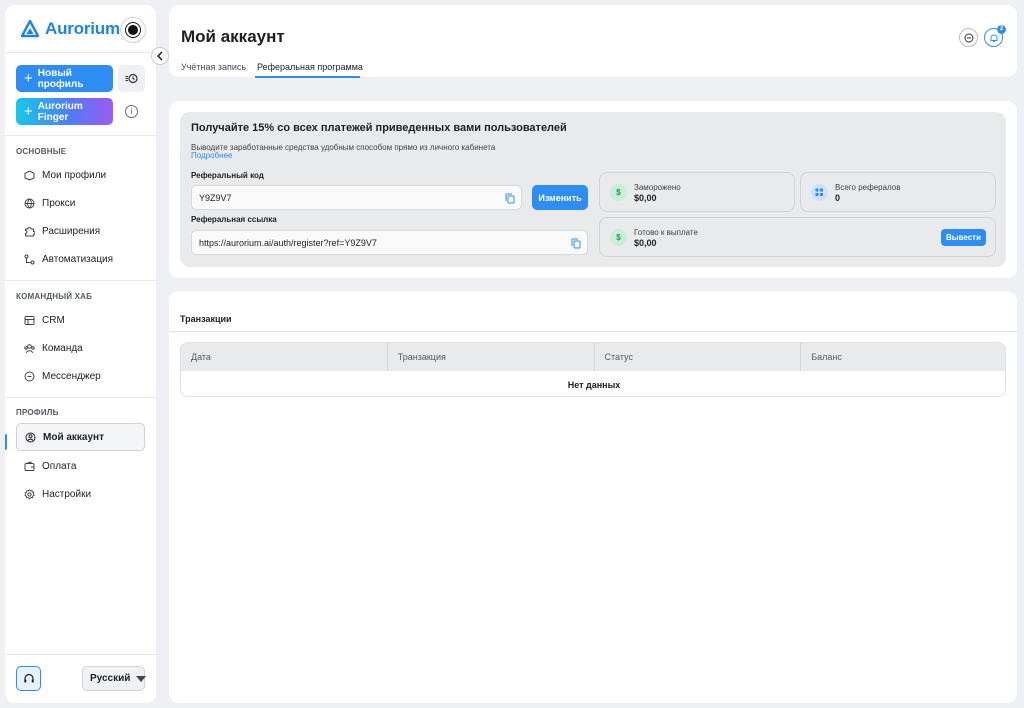 The width and height of the screenshot is (1024, 708). What do you see at coordinates (227, 175) in the screenshot?
I see `code-label: Реферальный код` at bounding box center [227, 175].